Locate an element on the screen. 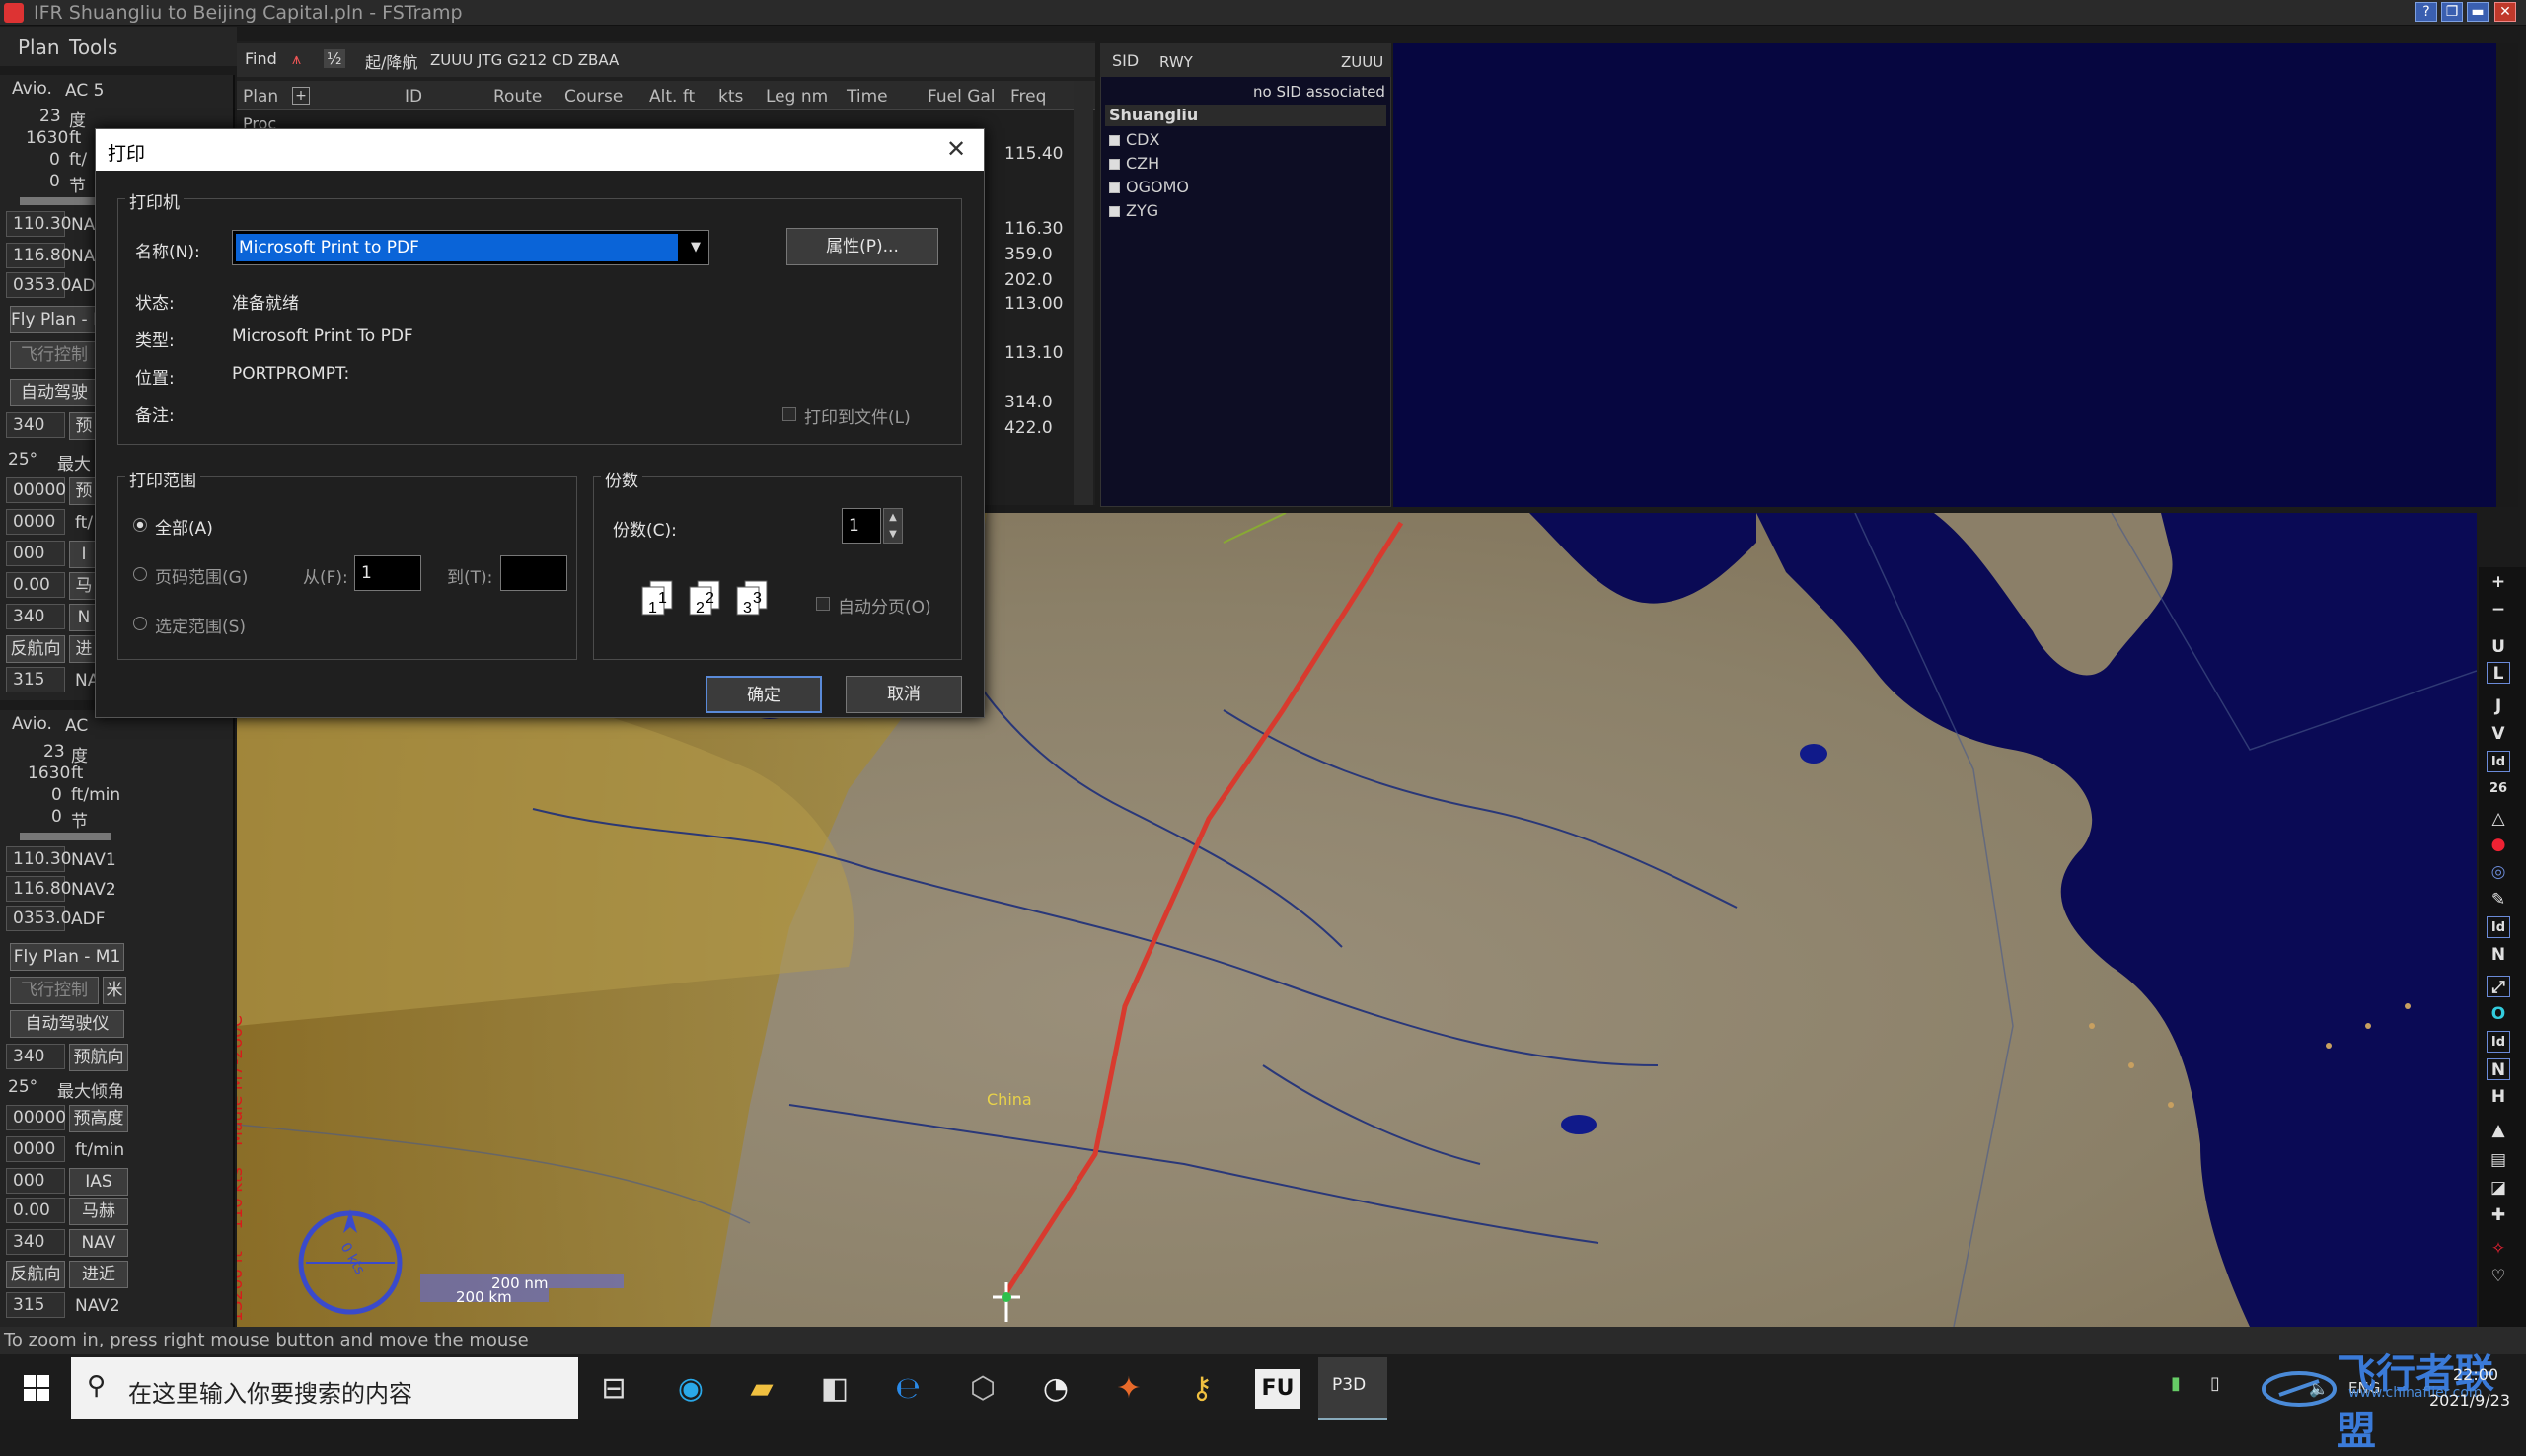 The height and width of the screenshot is (1456, 2526). flight-plan-scrollbar is located at coordinates (1083, 293).